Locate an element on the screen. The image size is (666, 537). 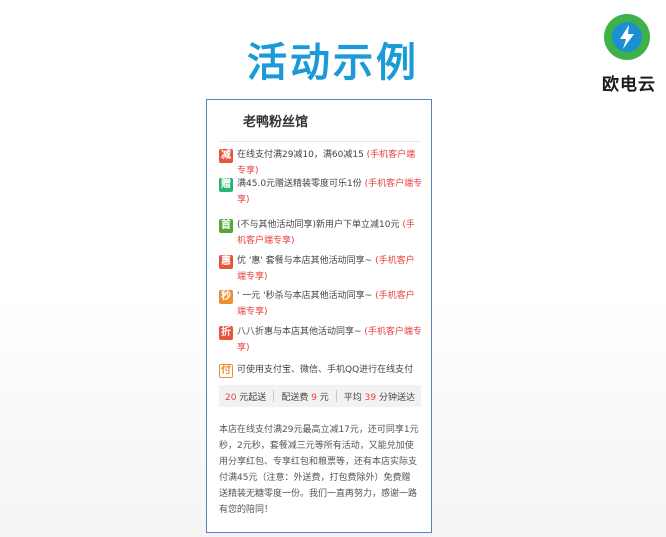
promo-badge-icon: 折 is located at coordinates (226, 333).